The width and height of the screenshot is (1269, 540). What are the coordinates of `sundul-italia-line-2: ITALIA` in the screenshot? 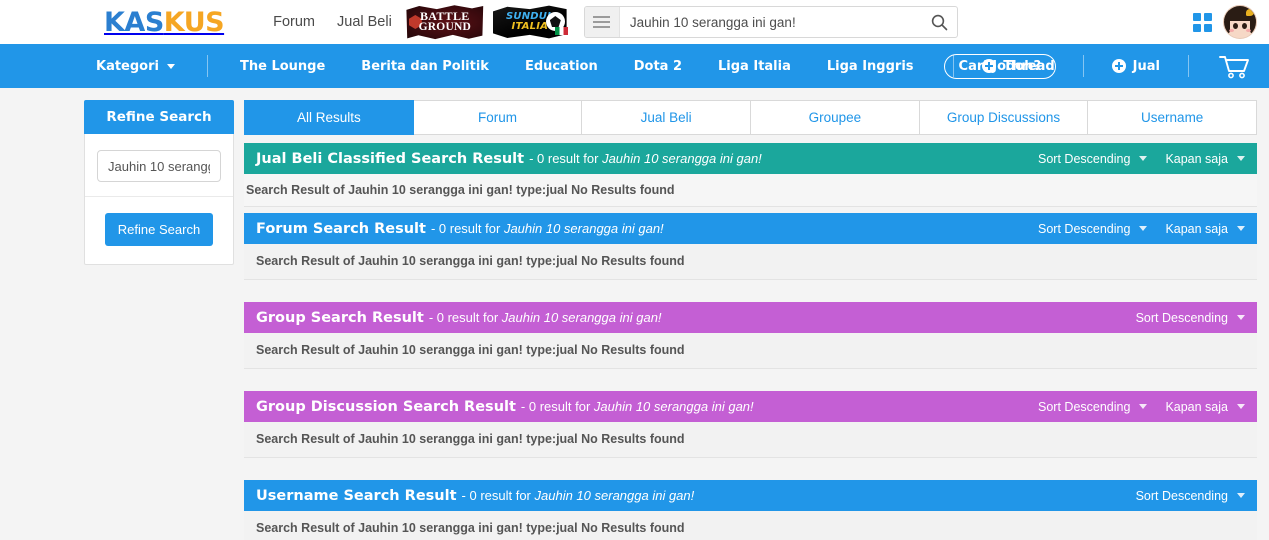 It's located at (530, 26).